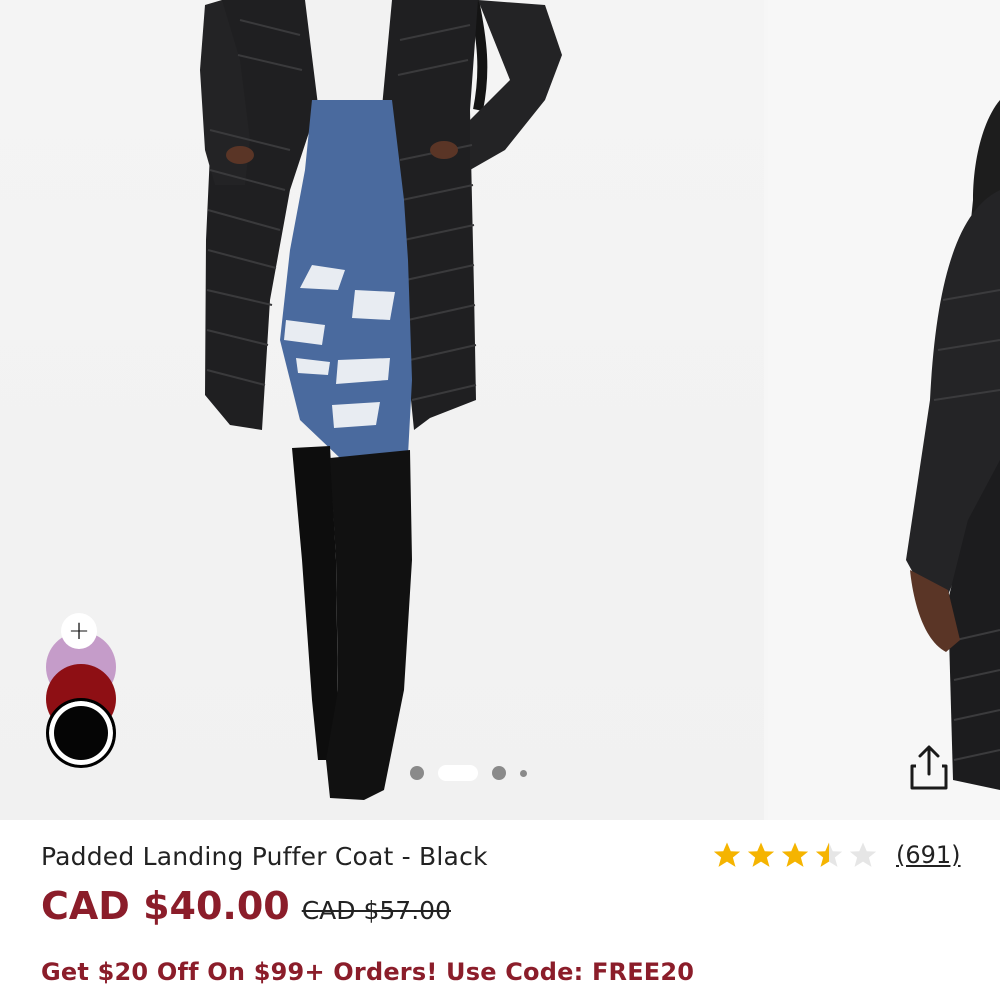 This screenshot has height=1000, width=1000. I want to click on swatch-black-selected, so click(81, 733).